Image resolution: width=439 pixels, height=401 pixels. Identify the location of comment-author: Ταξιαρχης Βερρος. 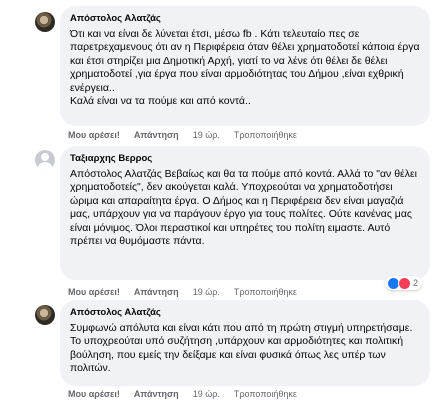
(245, 159).